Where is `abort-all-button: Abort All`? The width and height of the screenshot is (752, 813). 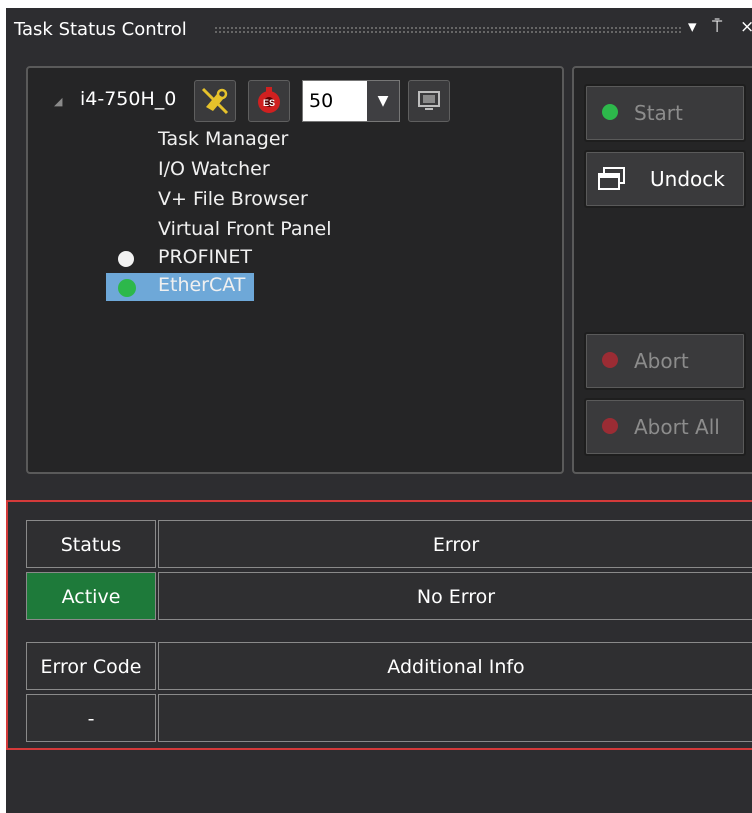 abort-all-button: Abort All is located at coordinates (665, 427).